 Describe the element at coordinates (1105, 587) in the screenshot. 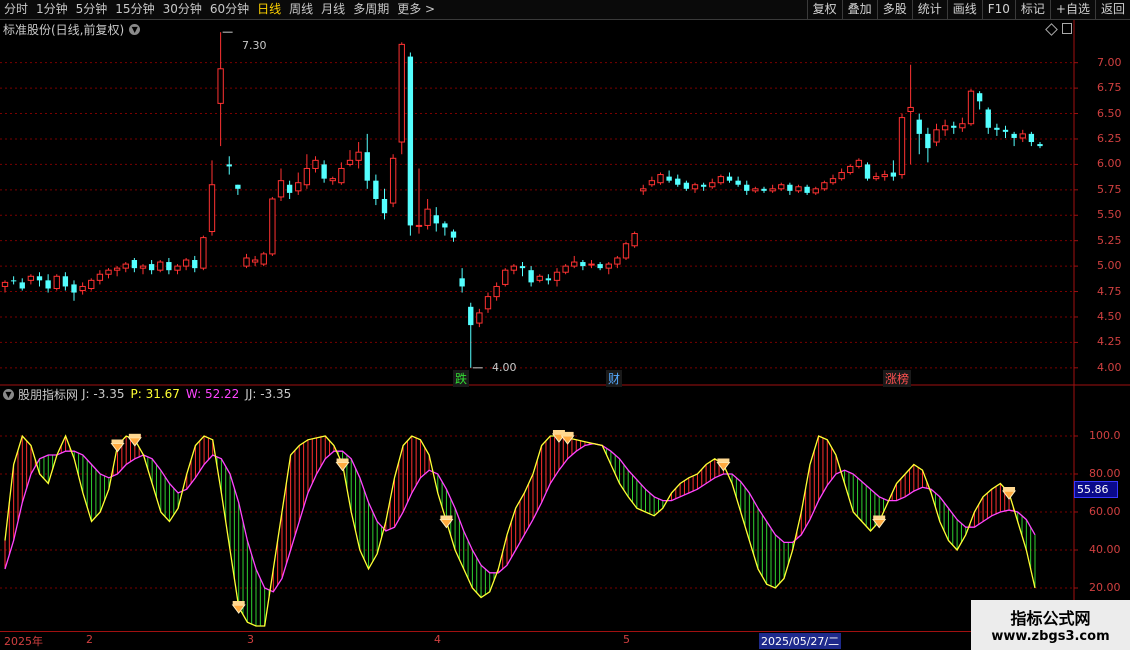

I see `indicator-tick-label: 20.00` at that location.